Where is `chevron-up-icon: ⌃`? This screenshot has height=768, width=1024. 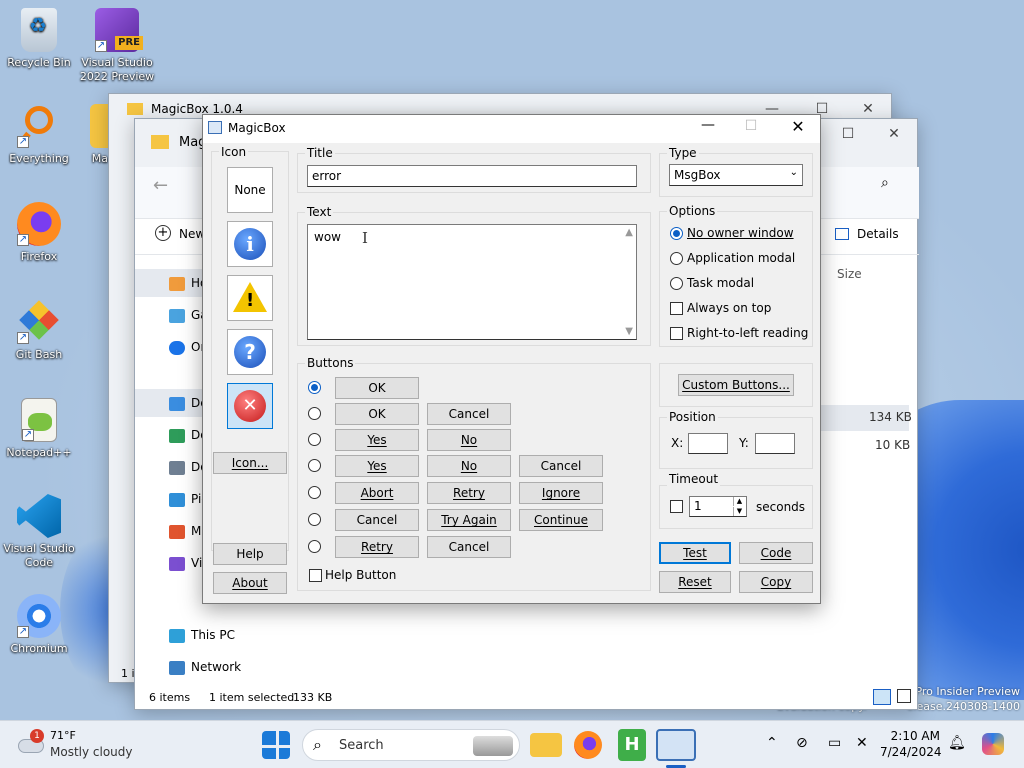
chevron-up-icon: ⌃ is located at coordinates (772, 743).